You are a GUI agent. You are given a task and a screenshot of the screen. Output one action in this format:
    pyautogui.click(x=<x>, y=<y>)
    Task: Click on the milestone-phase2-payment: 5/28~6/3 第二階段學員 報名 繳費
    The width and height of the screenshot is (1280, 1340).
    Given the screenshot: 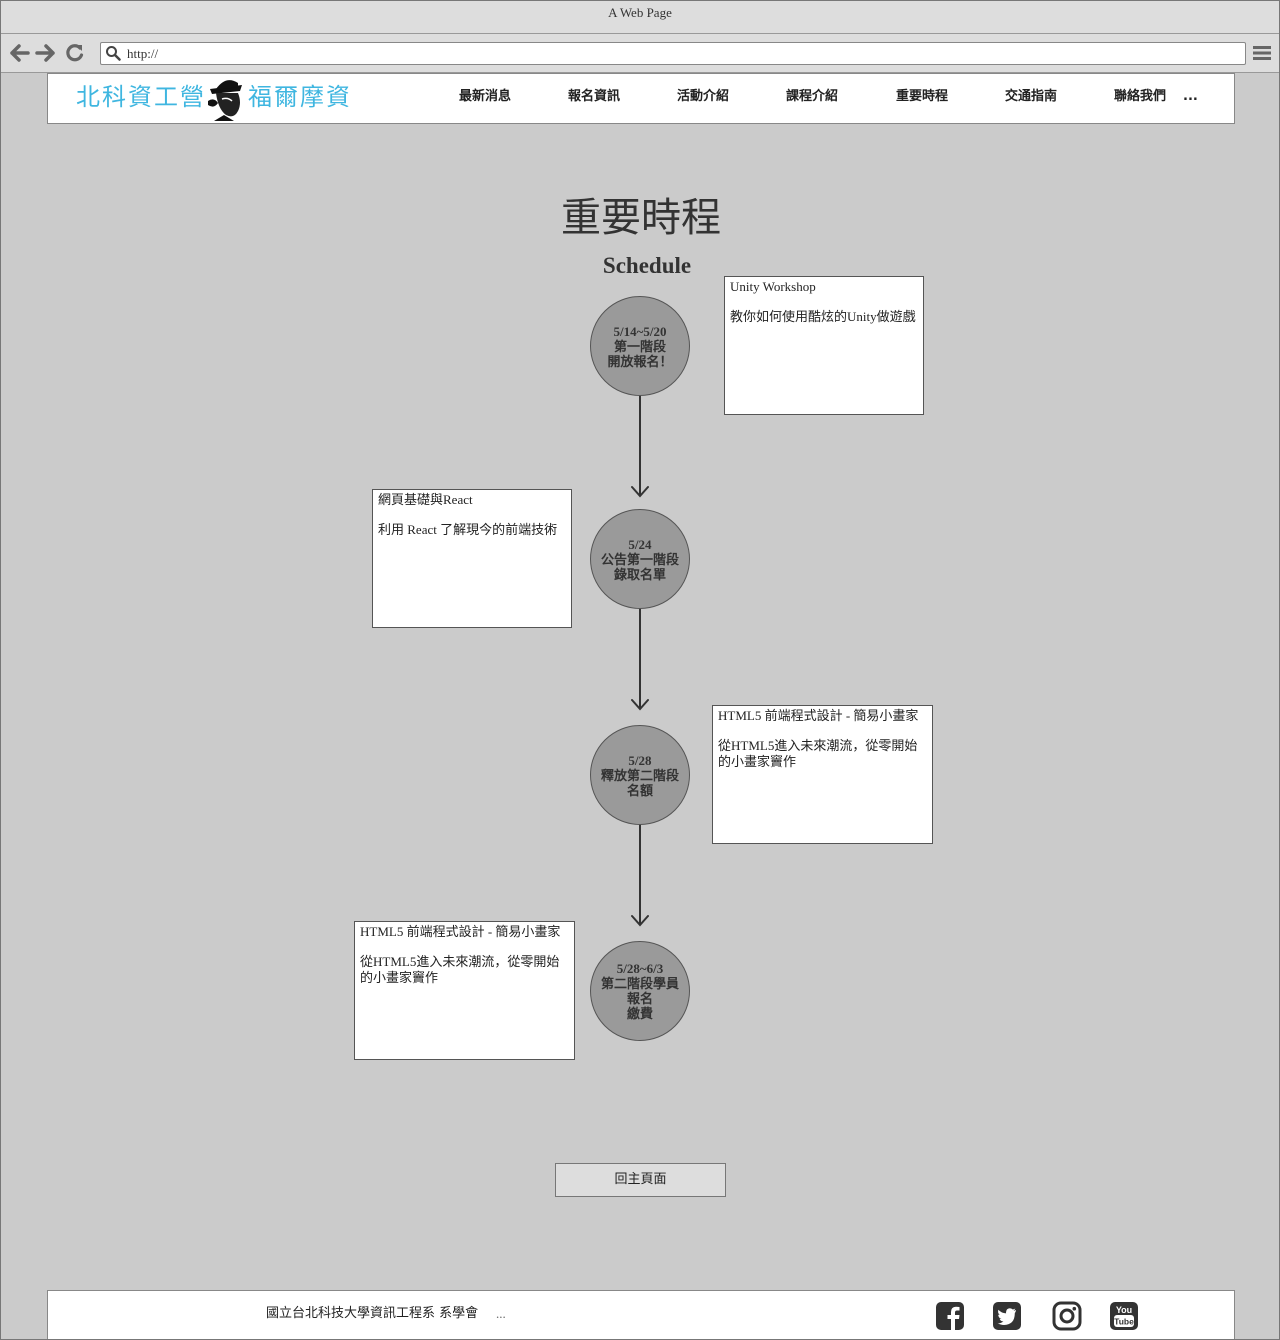 What is the action you would take?
    pyautogui.click(x=640, y=991)
    